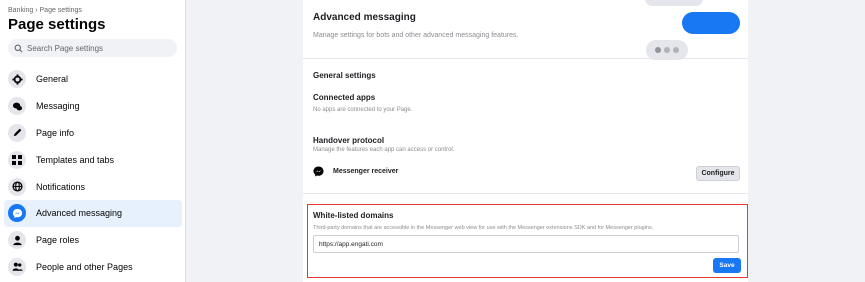 This screenshot has height=282, width=865. Describe the element at coordinates (45, 10) in the screenshot. I see `breadcrumb: Banking › Page settings` at that location.